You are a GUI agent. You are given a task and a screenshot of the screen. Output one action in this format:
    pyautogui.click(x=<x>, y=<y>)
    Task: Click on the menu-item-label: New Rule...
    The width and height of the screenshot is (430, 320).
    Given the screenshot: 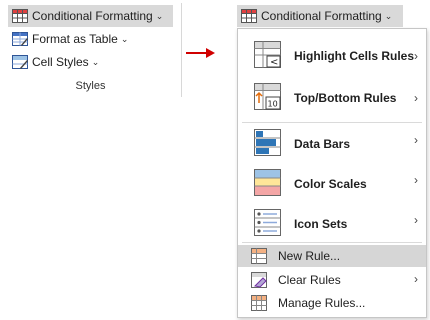 What is the action you would take?
    pyautogui.click(x=309, y=256)
    